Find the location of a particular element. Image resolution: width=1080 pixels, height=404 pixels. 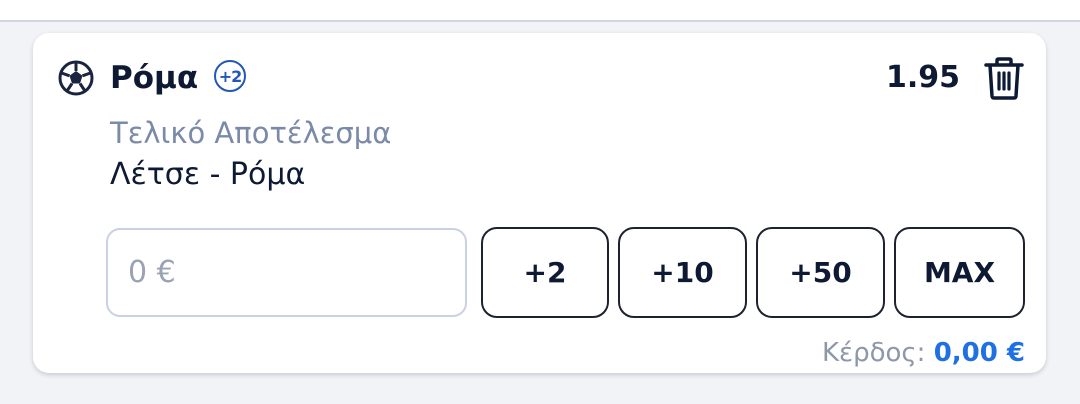

event-name: Λέτσε - Ρόμα is located at coordinates (208, 174).